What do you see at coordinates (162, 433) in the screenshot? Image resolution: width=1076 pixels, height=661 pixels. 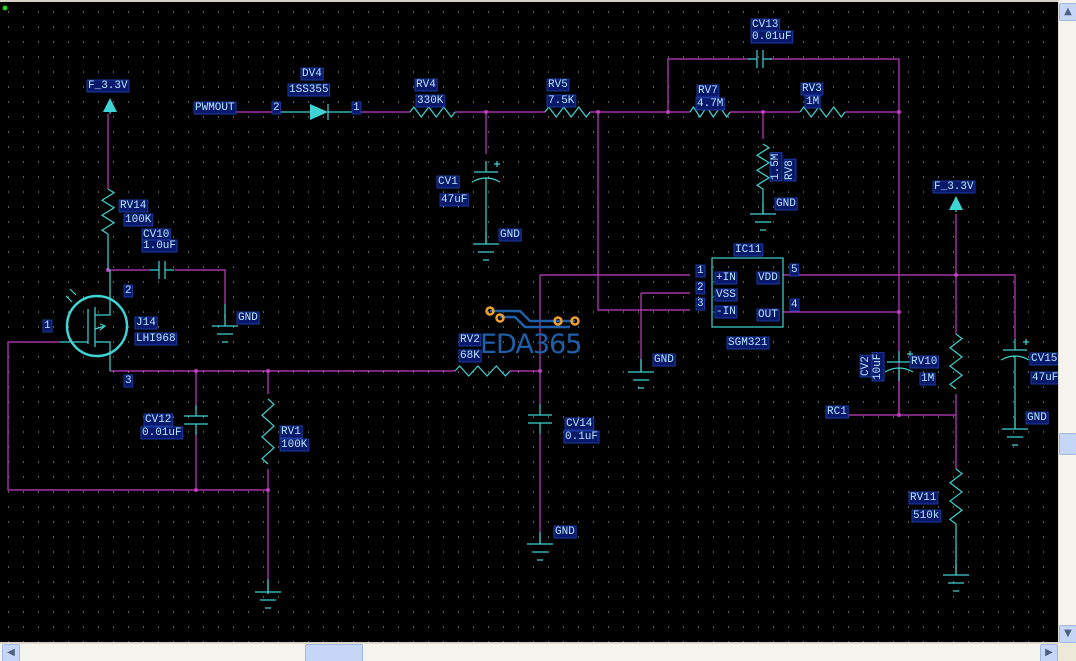 I see `label-cv12-val: 0.01uF` at bounding box center [162, 433].